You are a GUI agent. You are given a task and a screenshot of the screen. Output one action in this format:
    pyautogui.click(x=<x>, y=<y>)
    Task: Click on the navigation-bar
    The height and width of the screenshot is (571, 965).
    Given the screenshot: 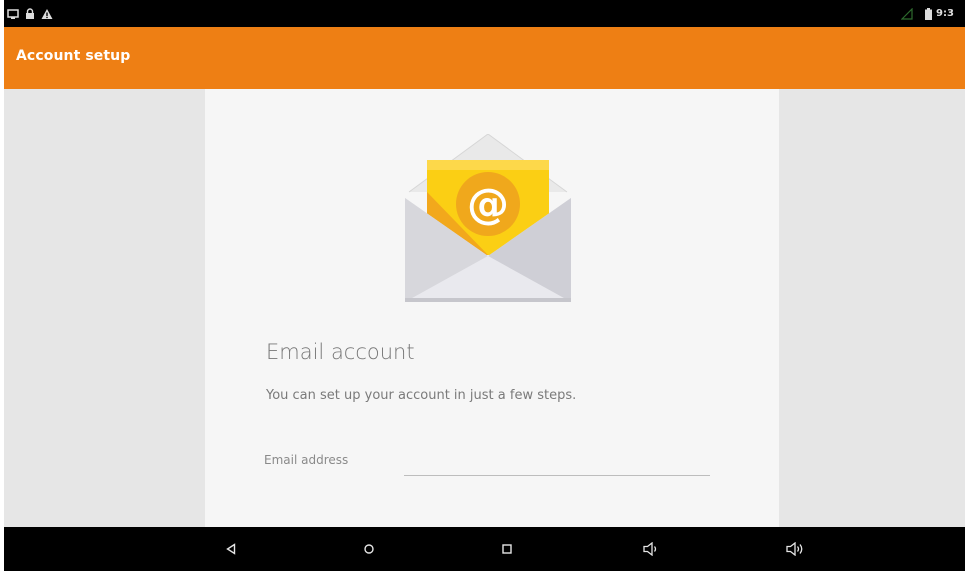 What is the action you would take?
    pyautogui.click(x=484, y=549)
    